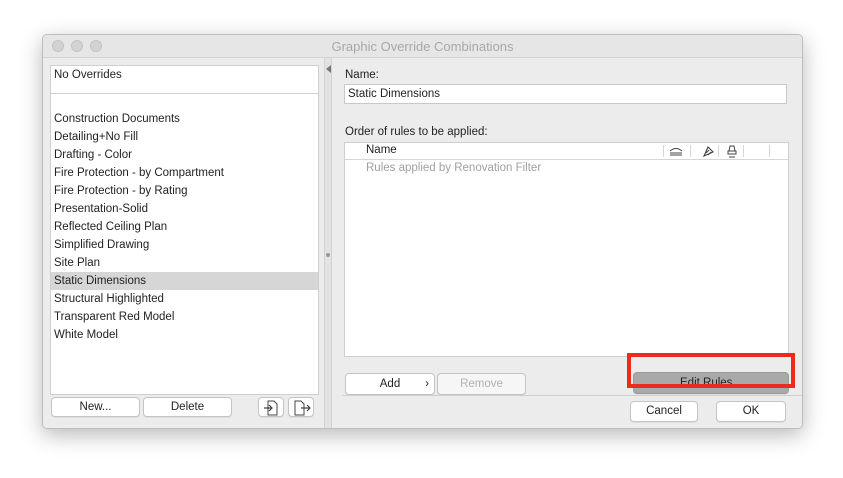  I want to click on list-item: Construction Documents, so click(184, 119).